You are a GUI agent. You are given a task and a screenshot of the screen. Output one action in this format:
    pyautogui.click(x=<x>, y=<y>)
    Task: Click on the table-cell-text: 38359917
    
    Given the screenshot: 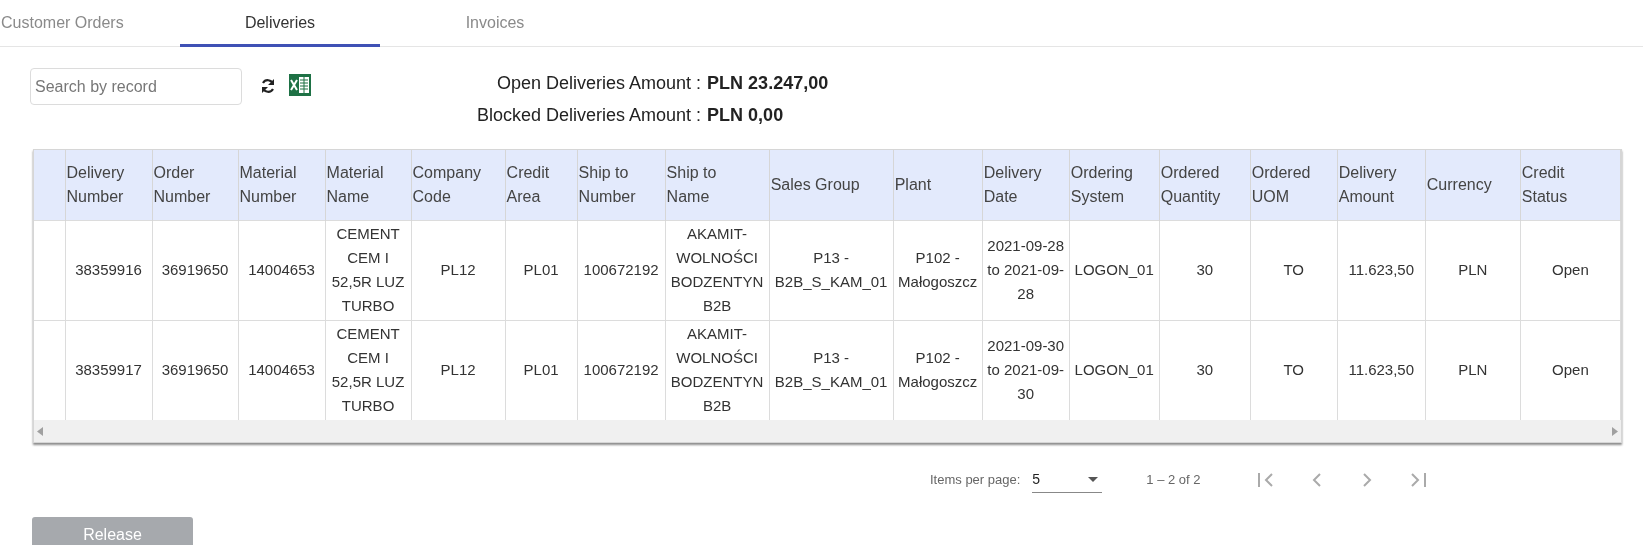 What is the action you would take?
    pyautogui.click(x=108, y=370)
    